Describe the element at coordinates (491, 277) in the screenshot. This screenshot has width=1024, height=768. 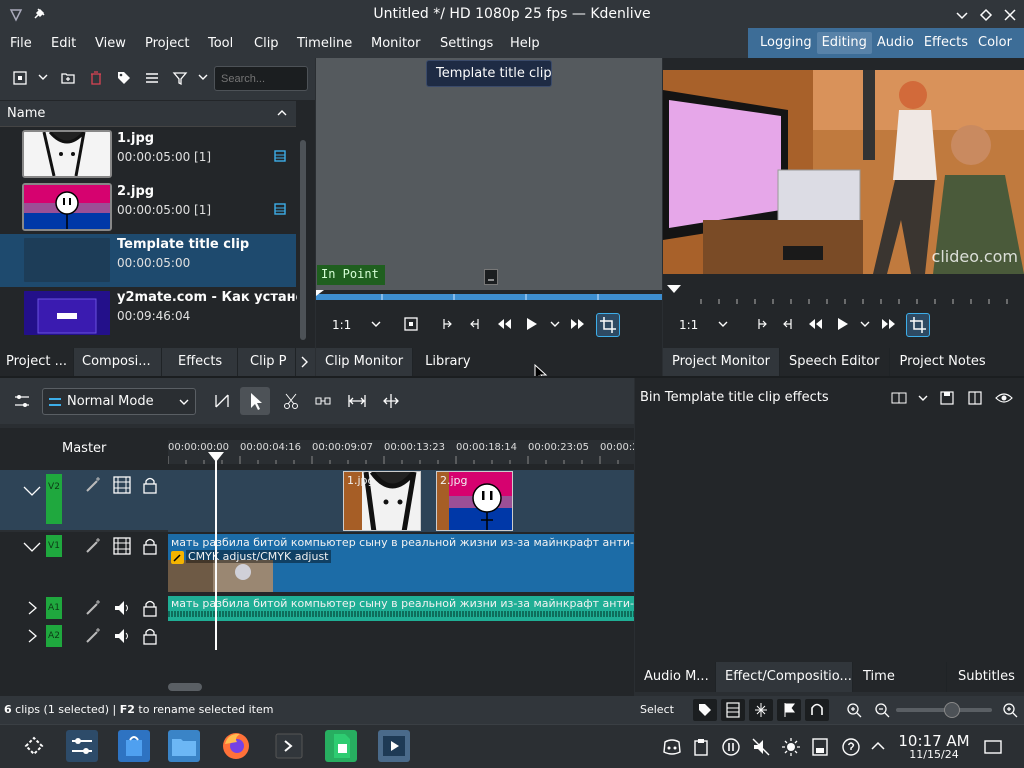
I see `zone-marker-icon` at that location.